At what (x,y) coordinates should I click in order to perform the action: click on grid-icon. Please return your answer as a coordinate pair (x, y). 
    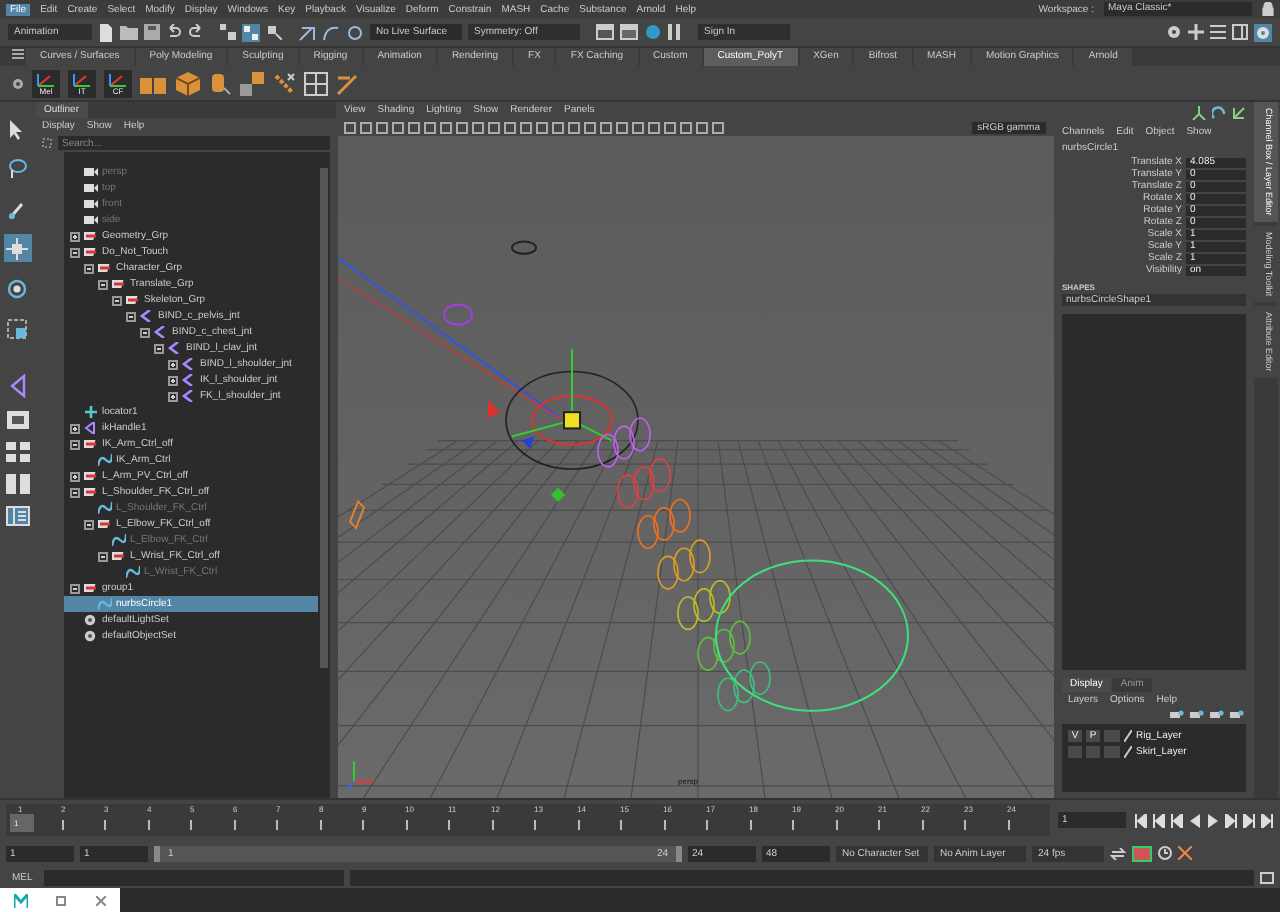
    Looking at the image, I should click on (316, 83).